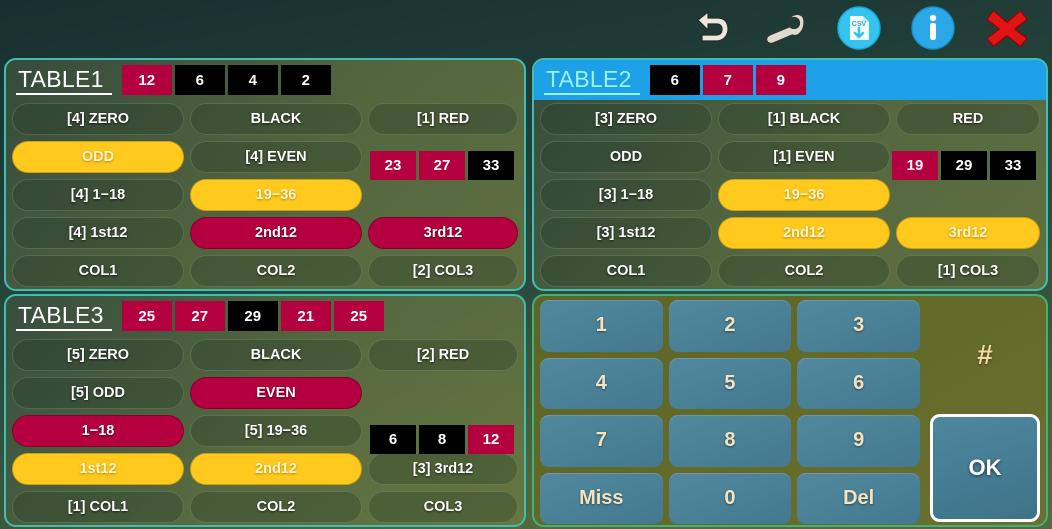  I want to click on bet-row: COL1 COL2 [2] COL3, so click(265, 270).